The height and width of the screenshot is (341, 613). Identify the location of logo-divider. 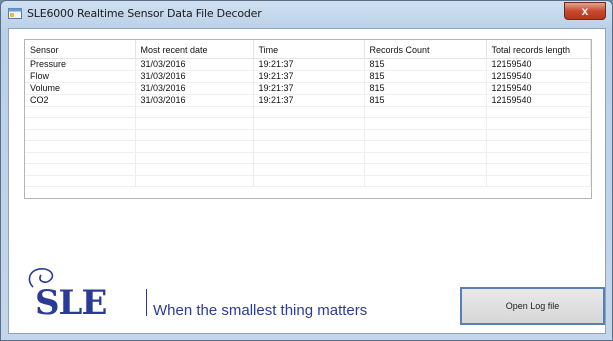
(146, 302).